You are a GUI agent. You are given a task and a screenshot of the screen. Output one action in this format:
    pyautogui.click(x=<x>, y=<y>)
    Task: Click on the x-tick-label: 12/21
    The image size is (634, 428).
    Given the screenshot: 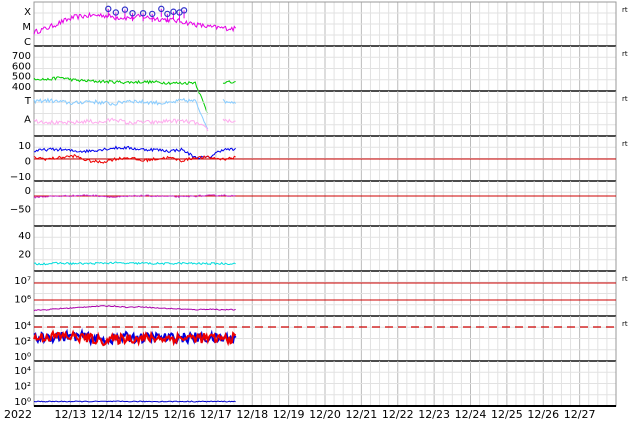 What is the action you would take?
    pyautogui.click(x=362, y=414)
    